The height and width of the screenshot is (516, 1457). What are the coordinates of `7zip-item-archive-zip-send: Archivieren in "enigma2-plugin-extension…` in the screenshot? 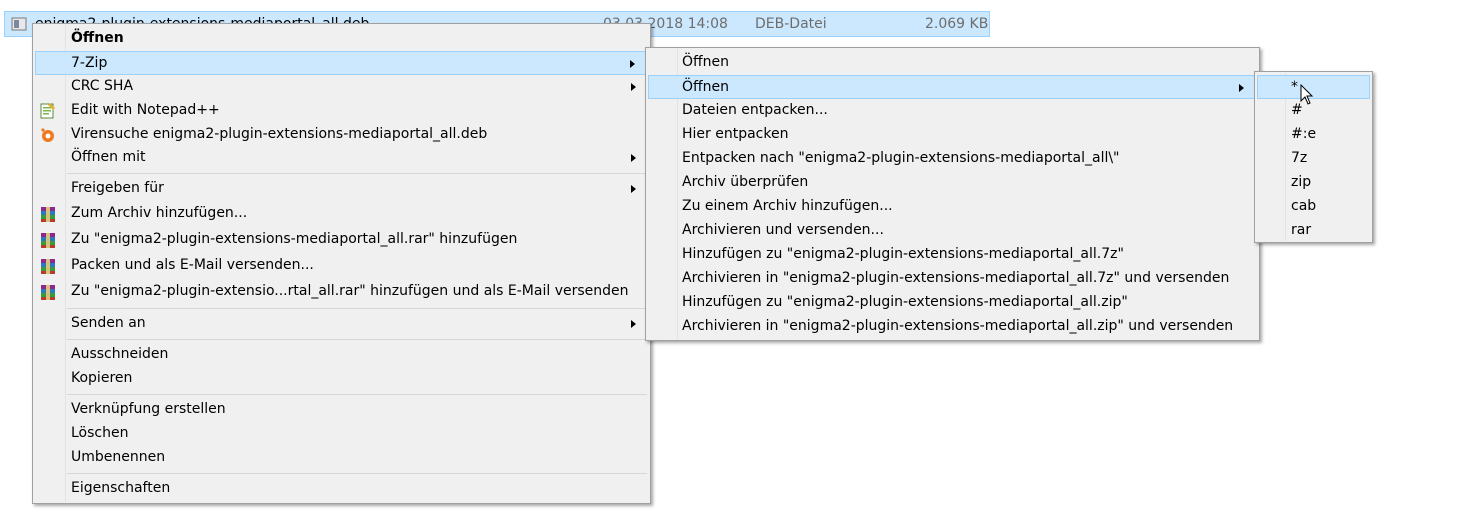 It's located at (952, 327).